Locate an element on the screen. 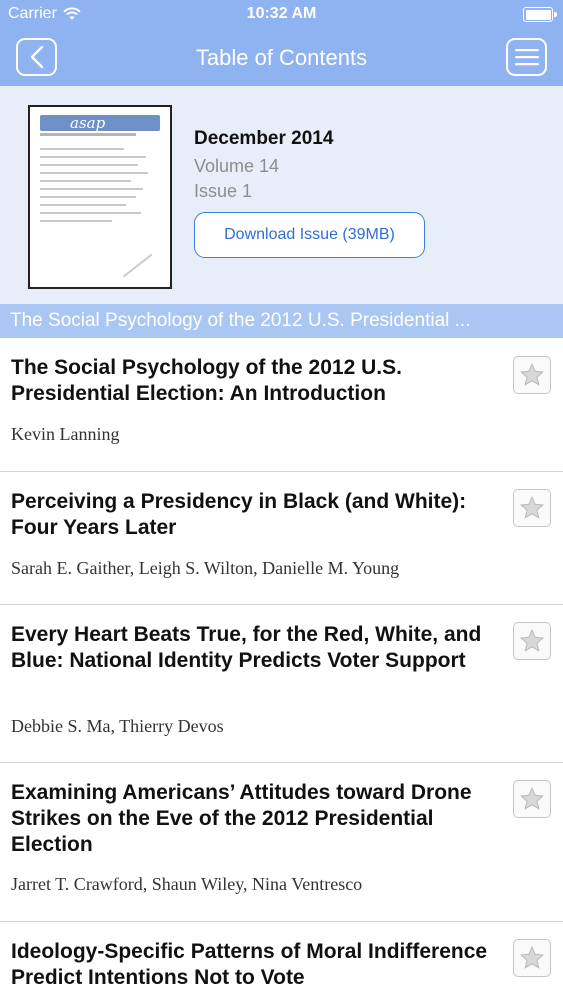  nav-bar: Table of Contents is located at coordinates (281, 58).